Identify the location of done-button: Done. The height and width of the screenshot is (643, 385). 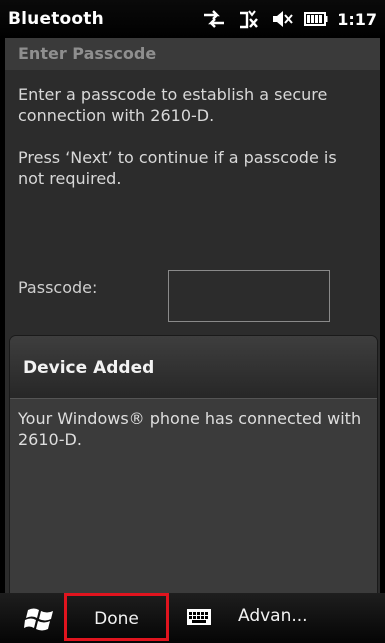
(116, 617).